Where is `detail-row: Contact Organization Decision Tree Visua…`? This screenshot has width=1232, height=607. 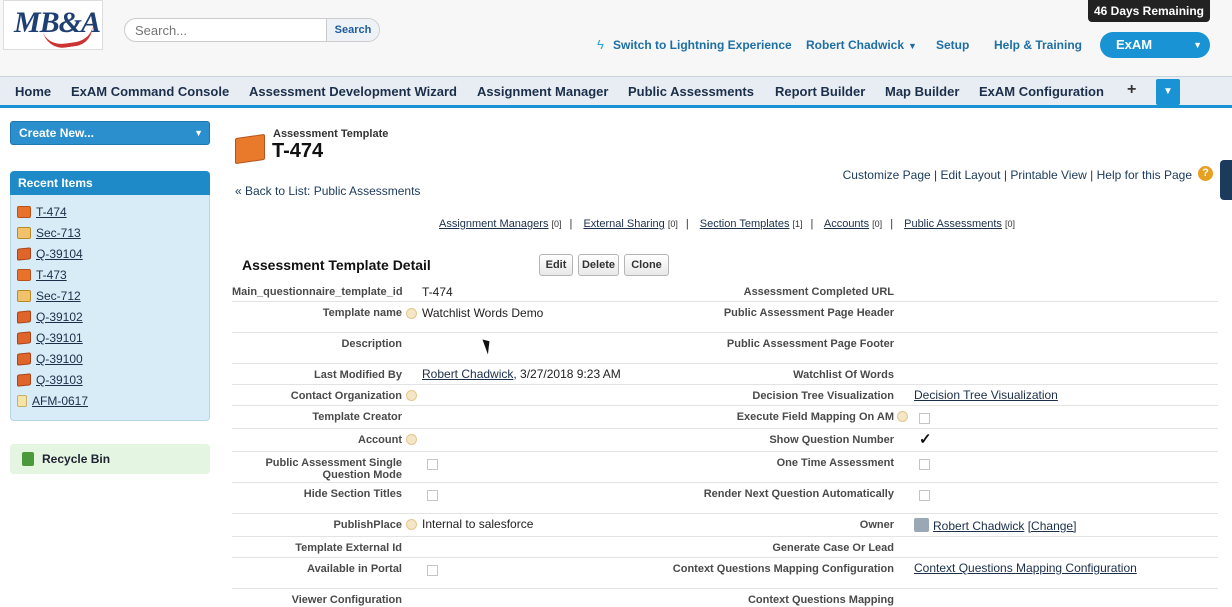
detail-row: Contact Organization Decision Tree Visua… is located at coordinates (725, 395).